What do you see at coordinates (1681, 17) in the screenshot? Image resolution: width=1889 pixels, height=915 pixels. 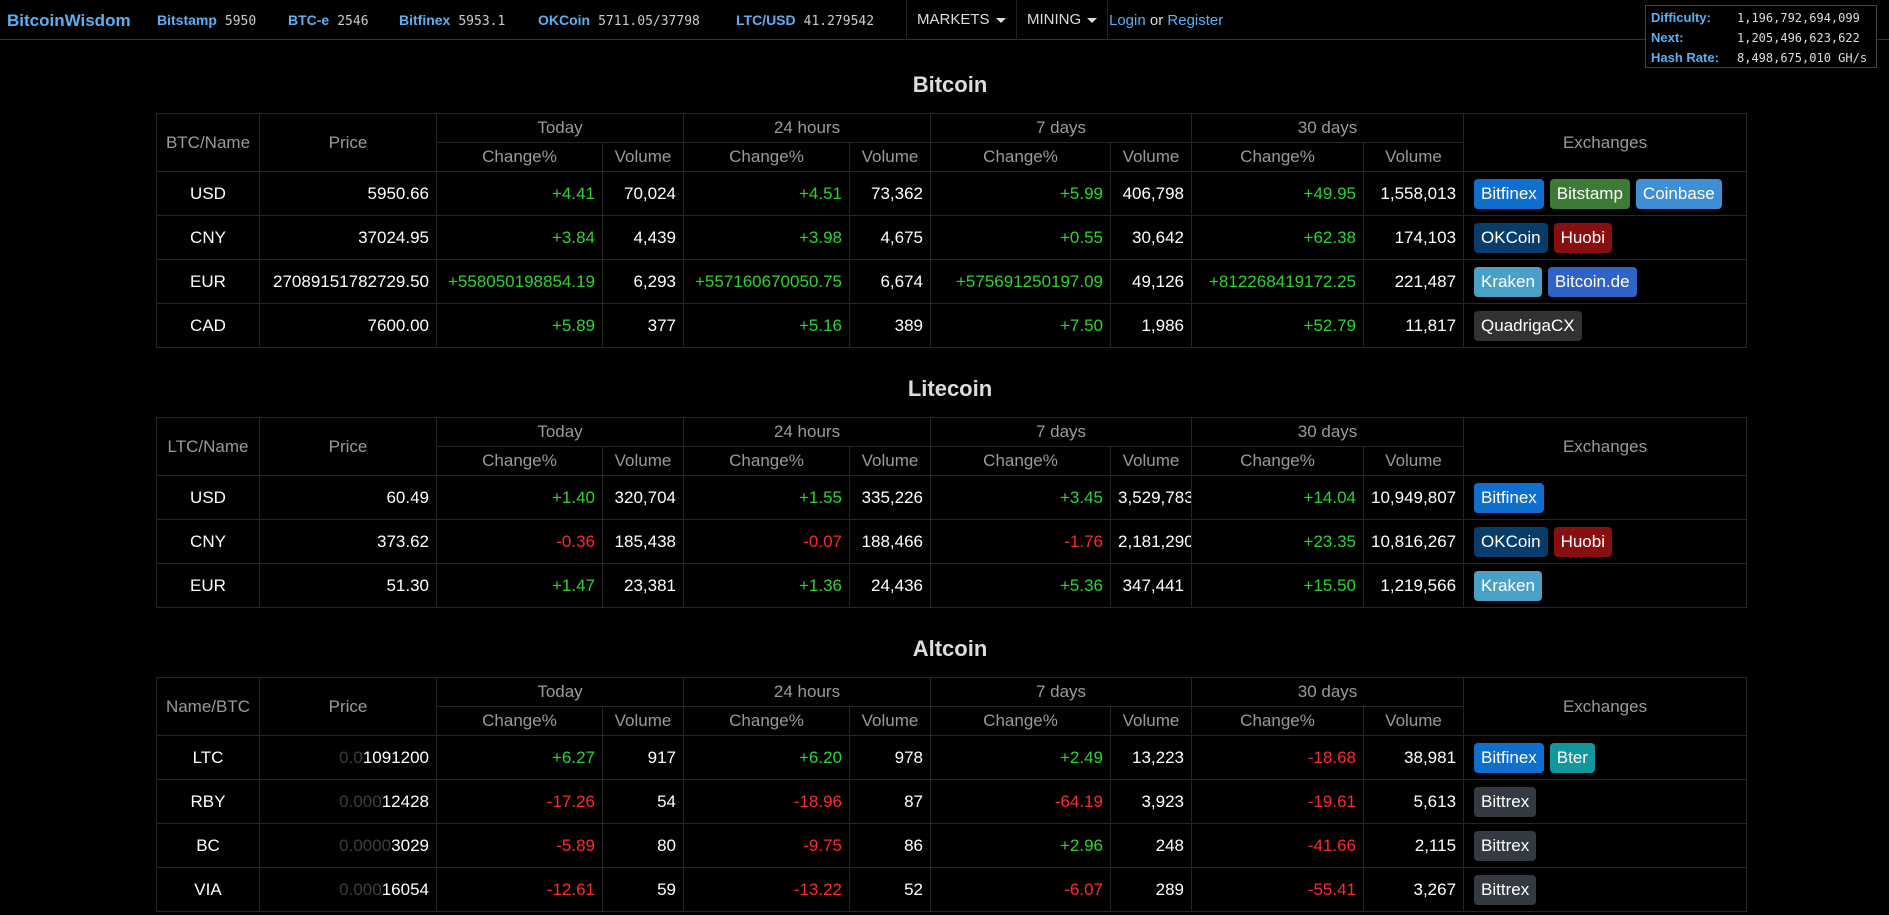 I see `difficulty-label: Difficulty:` at bounding box center [1681, 17].